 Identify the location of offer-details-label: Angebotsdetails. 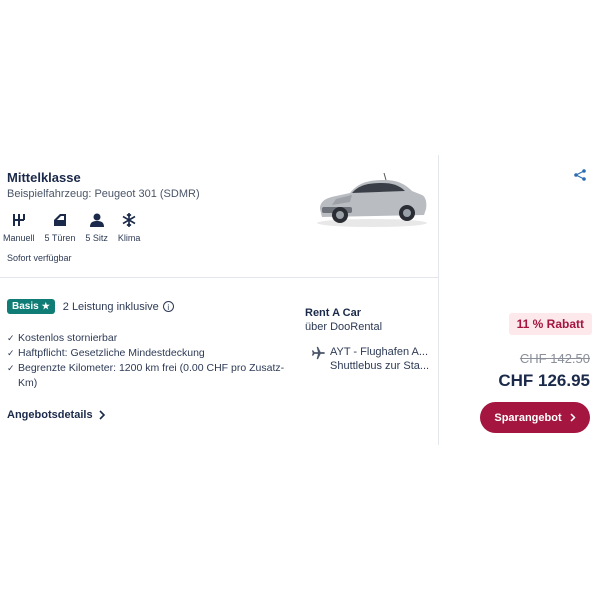
(50, 415).